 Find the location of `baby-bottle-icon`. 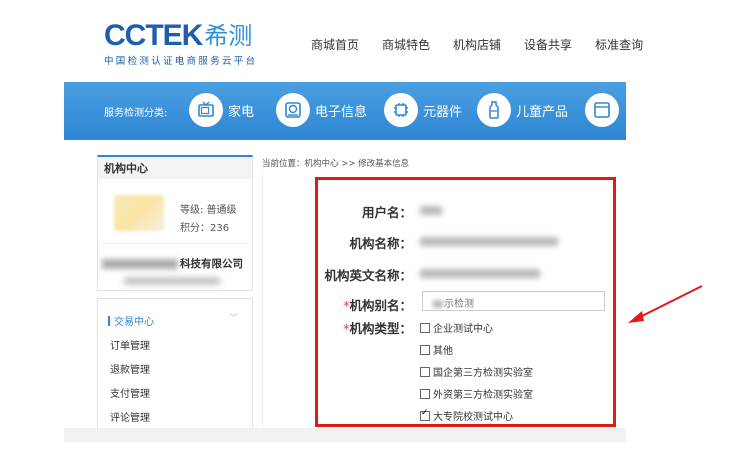

baby-bottle-icon is located at coordinates (494, 110).